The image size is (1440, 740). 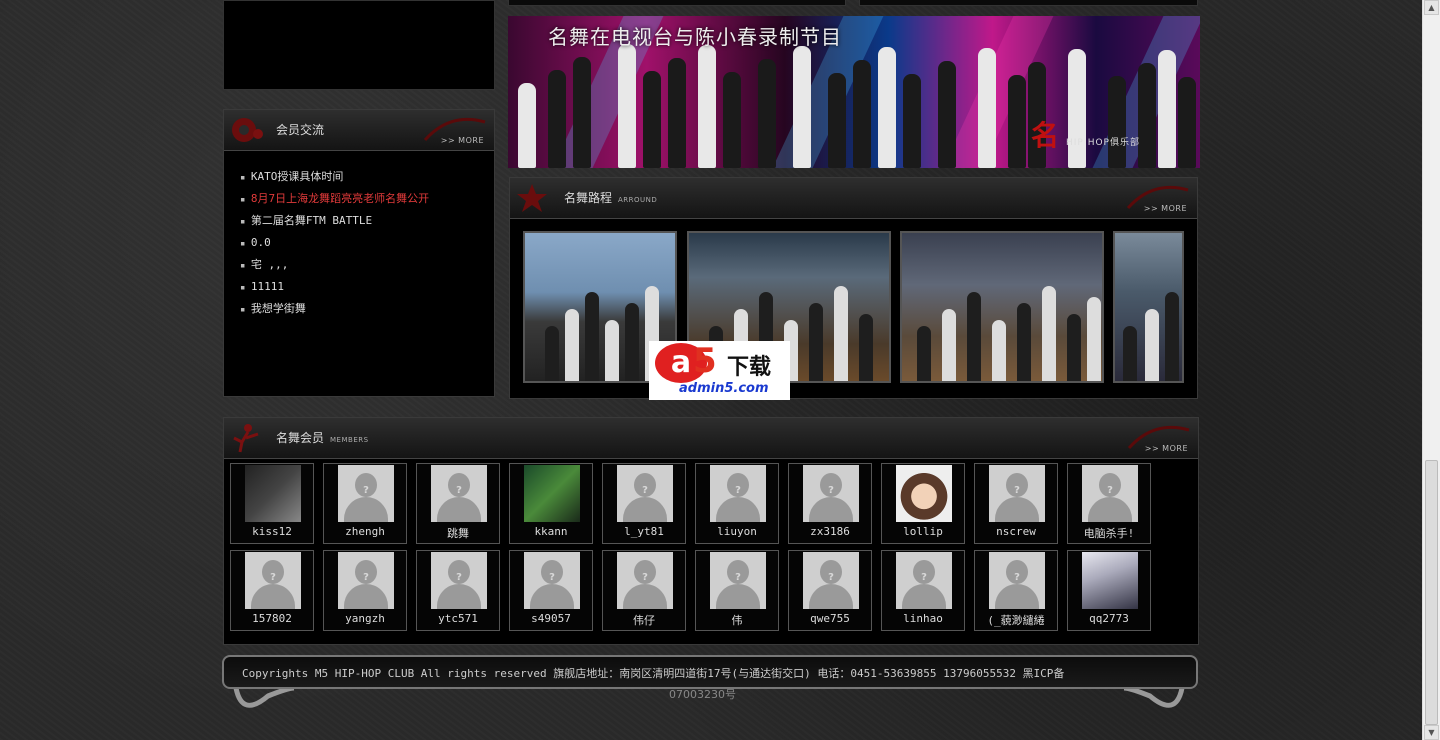 I want to click on member-card: ? linhao, so click(x=923, y=590).